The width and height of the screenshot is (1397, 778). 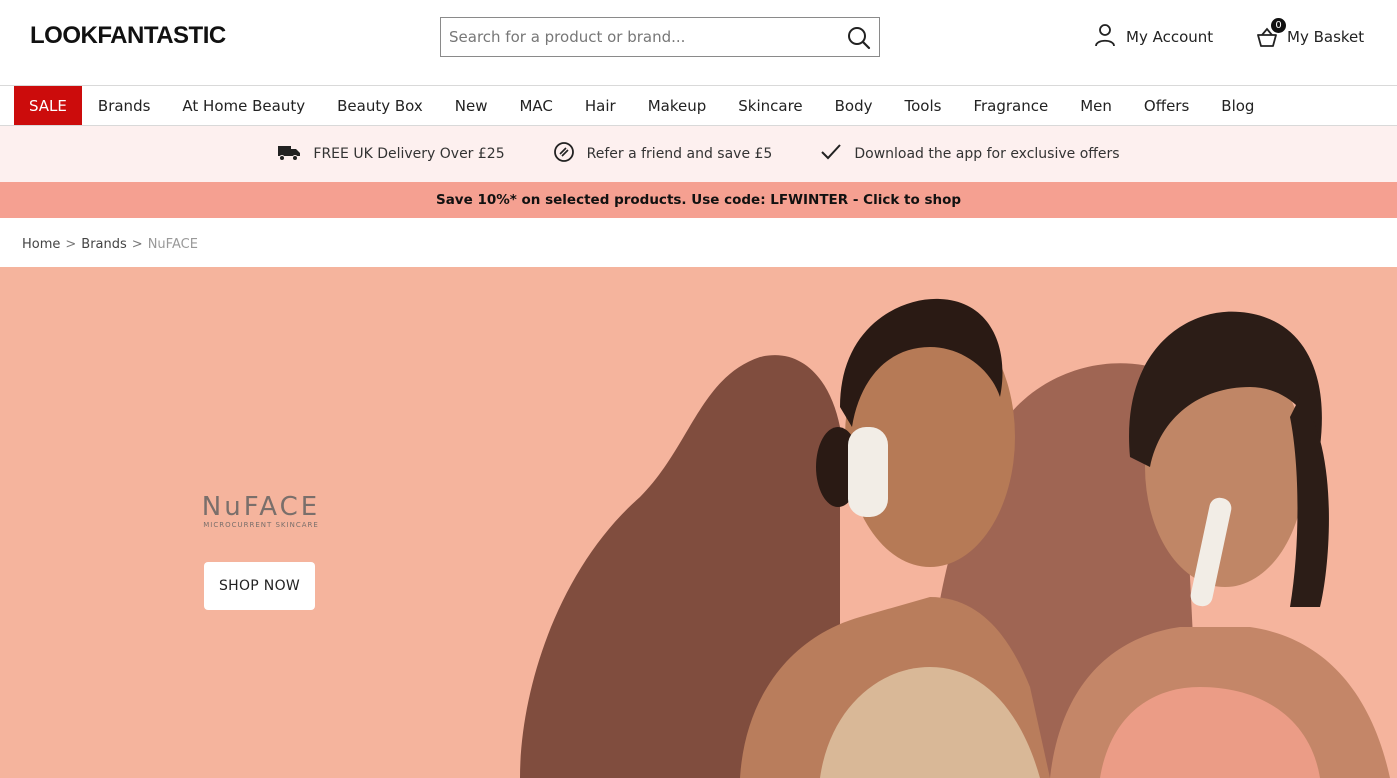 I want to click on usp-delivery-text: FREE UK Delivery Over £25, so click(x=409, y=154).